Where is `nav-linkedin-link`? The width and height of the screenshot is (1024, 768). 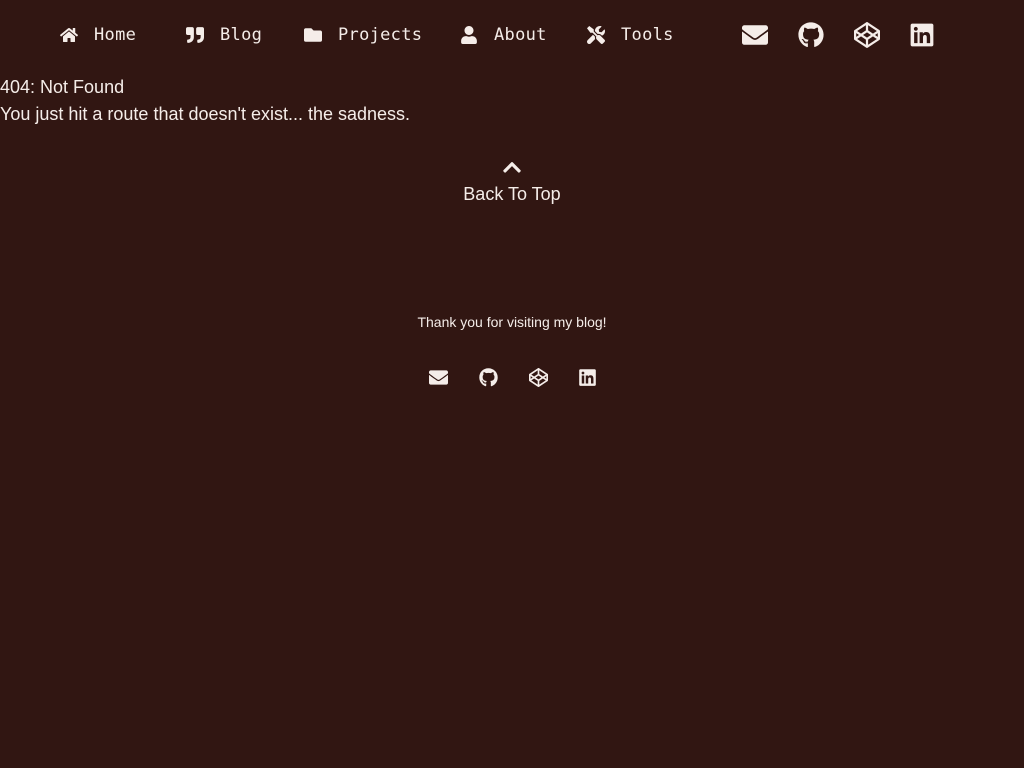 nav-linkedin-link is located at coordinates (922, 35).